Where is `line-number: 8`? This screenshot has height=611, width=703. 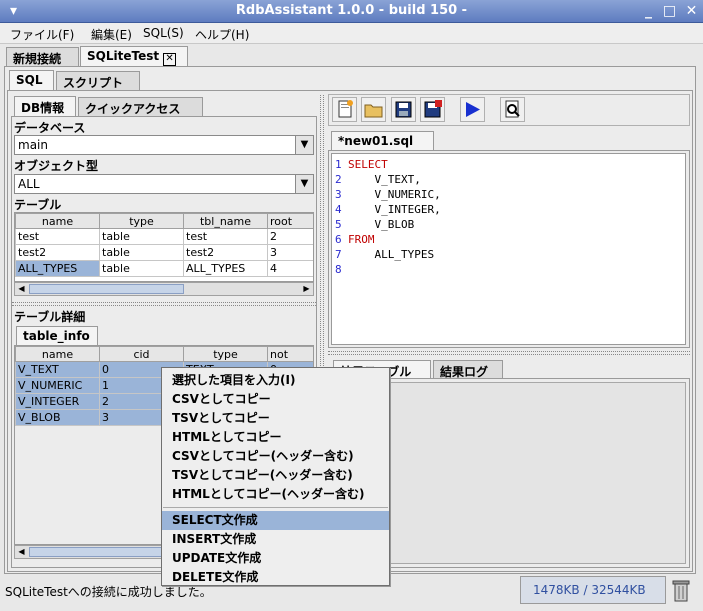 line-number: 8 is located at coordinates (338, 269).